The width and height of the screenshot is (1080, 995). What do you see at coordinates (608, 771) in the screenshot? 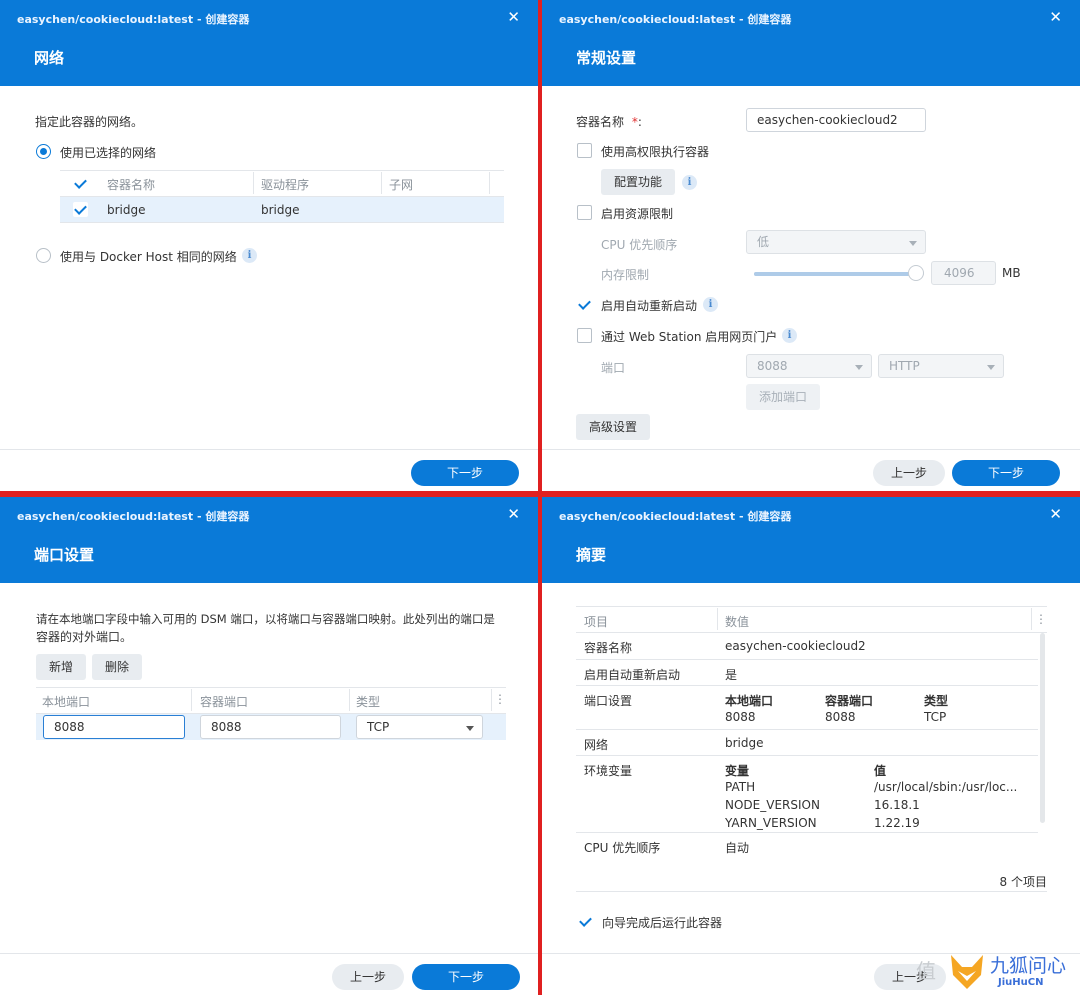
I see `row-label: 环境变量` at bounding box center [608, 771].